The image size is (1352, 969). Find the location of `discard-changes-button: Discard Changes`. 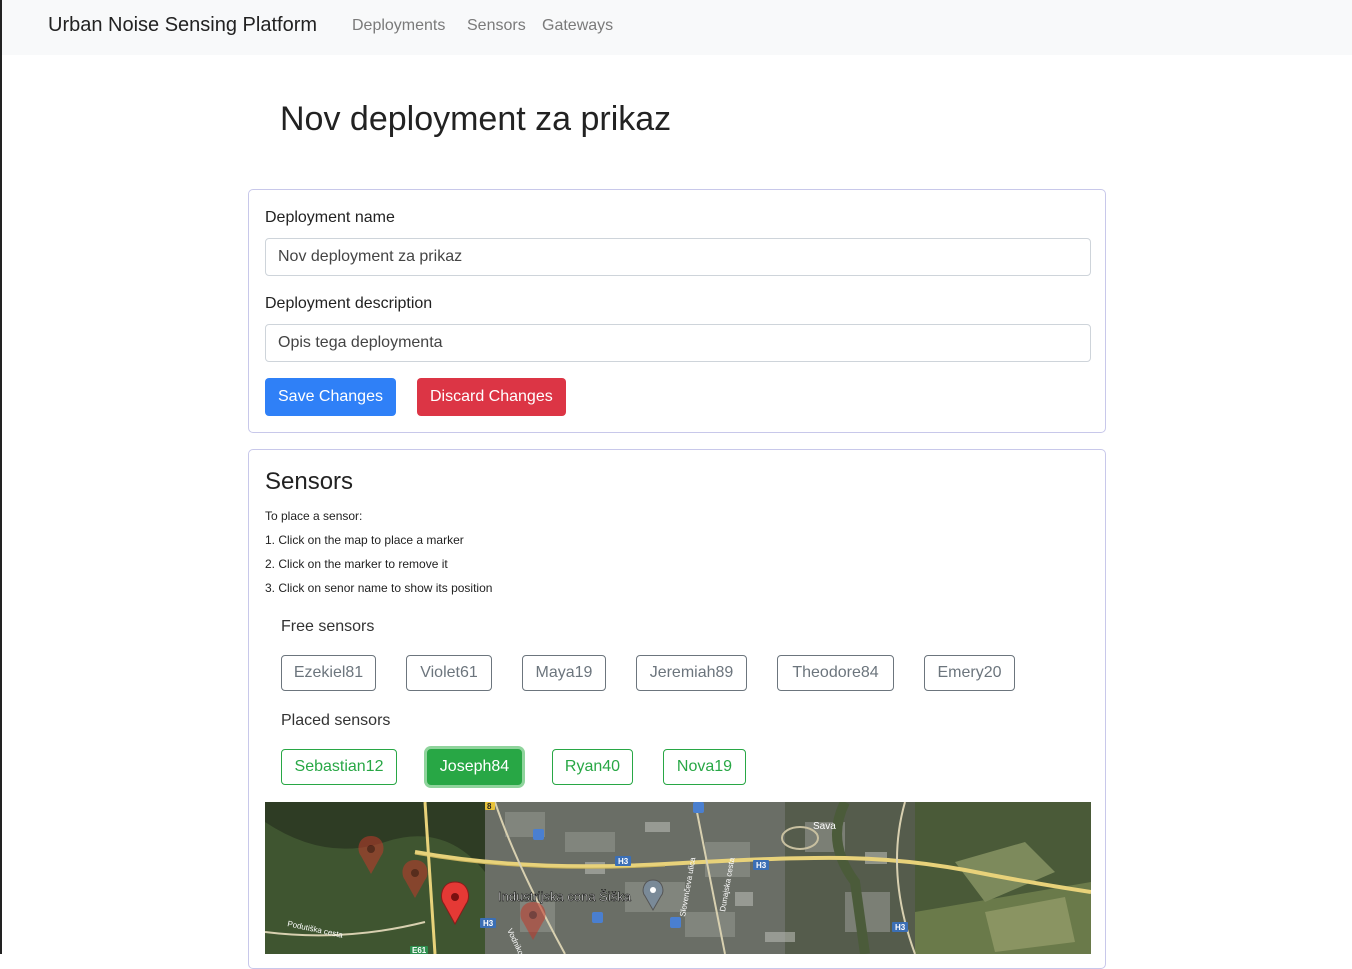

discard-changes-button: Discard Changes is located at coordinates (491, 397).